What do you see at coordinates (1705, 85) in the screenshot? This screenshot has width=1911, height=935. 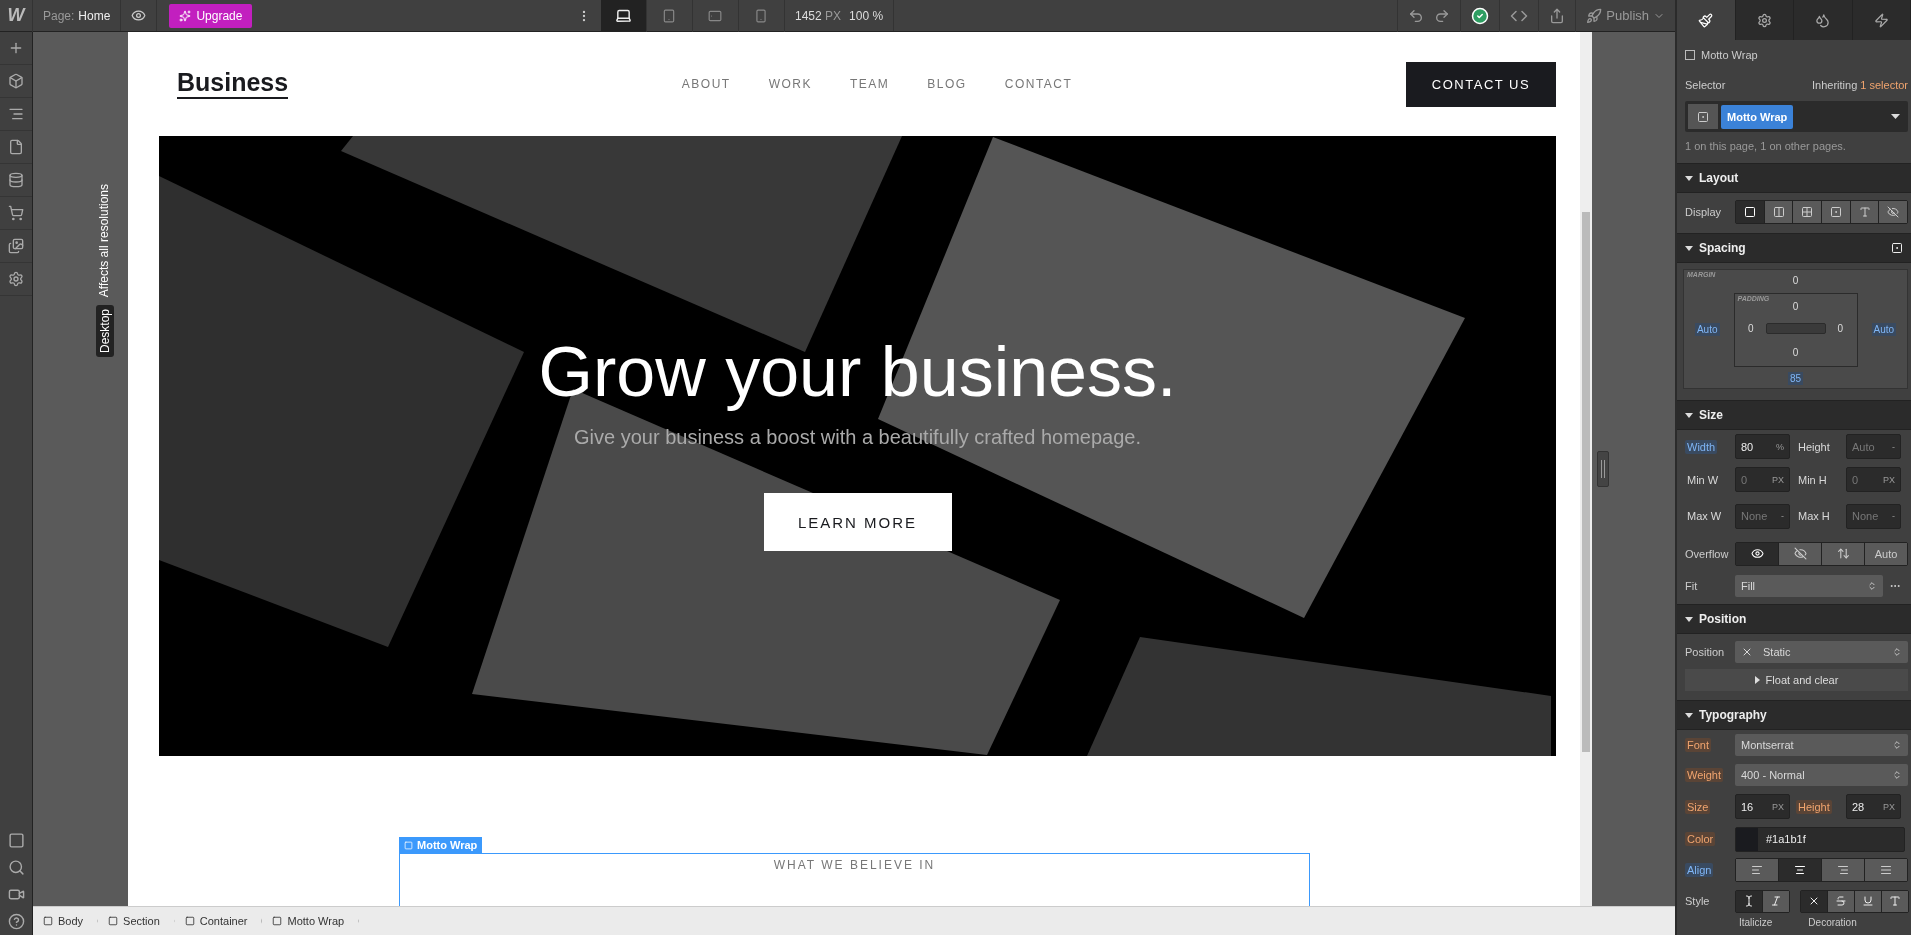 I see `selector-label: Selector` at bounding box center [1705, 85].